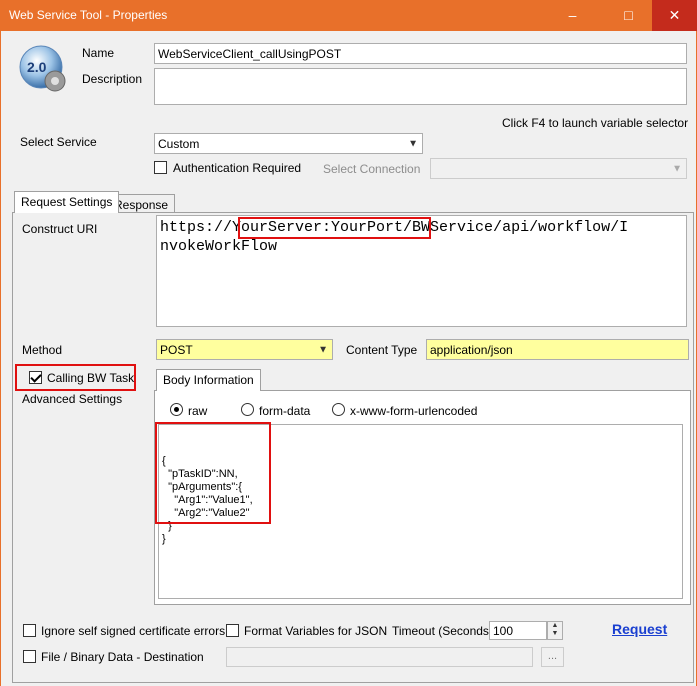 This screenshot has height=686, width=697. What do you see at coordinates (244, 349) in the screenshot?
I see `method-dropdown: POST ▼` at bounding box center [244, 349].